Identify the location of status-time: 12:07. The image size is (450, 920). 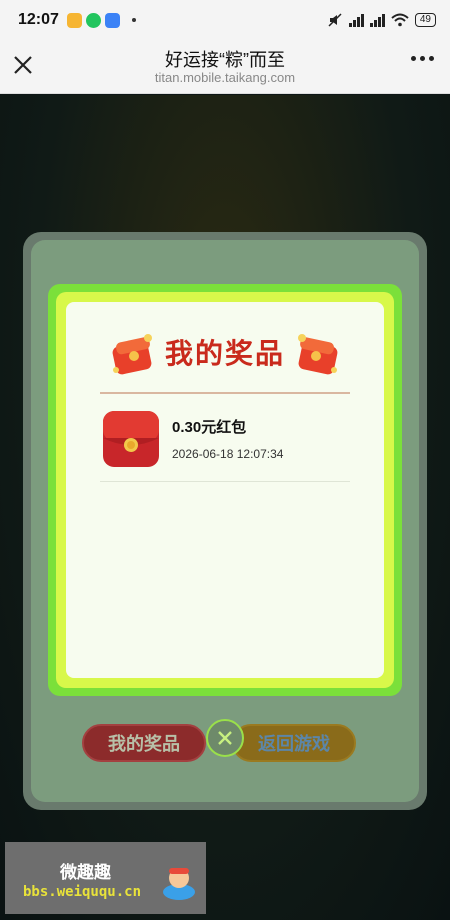
(38, 19).